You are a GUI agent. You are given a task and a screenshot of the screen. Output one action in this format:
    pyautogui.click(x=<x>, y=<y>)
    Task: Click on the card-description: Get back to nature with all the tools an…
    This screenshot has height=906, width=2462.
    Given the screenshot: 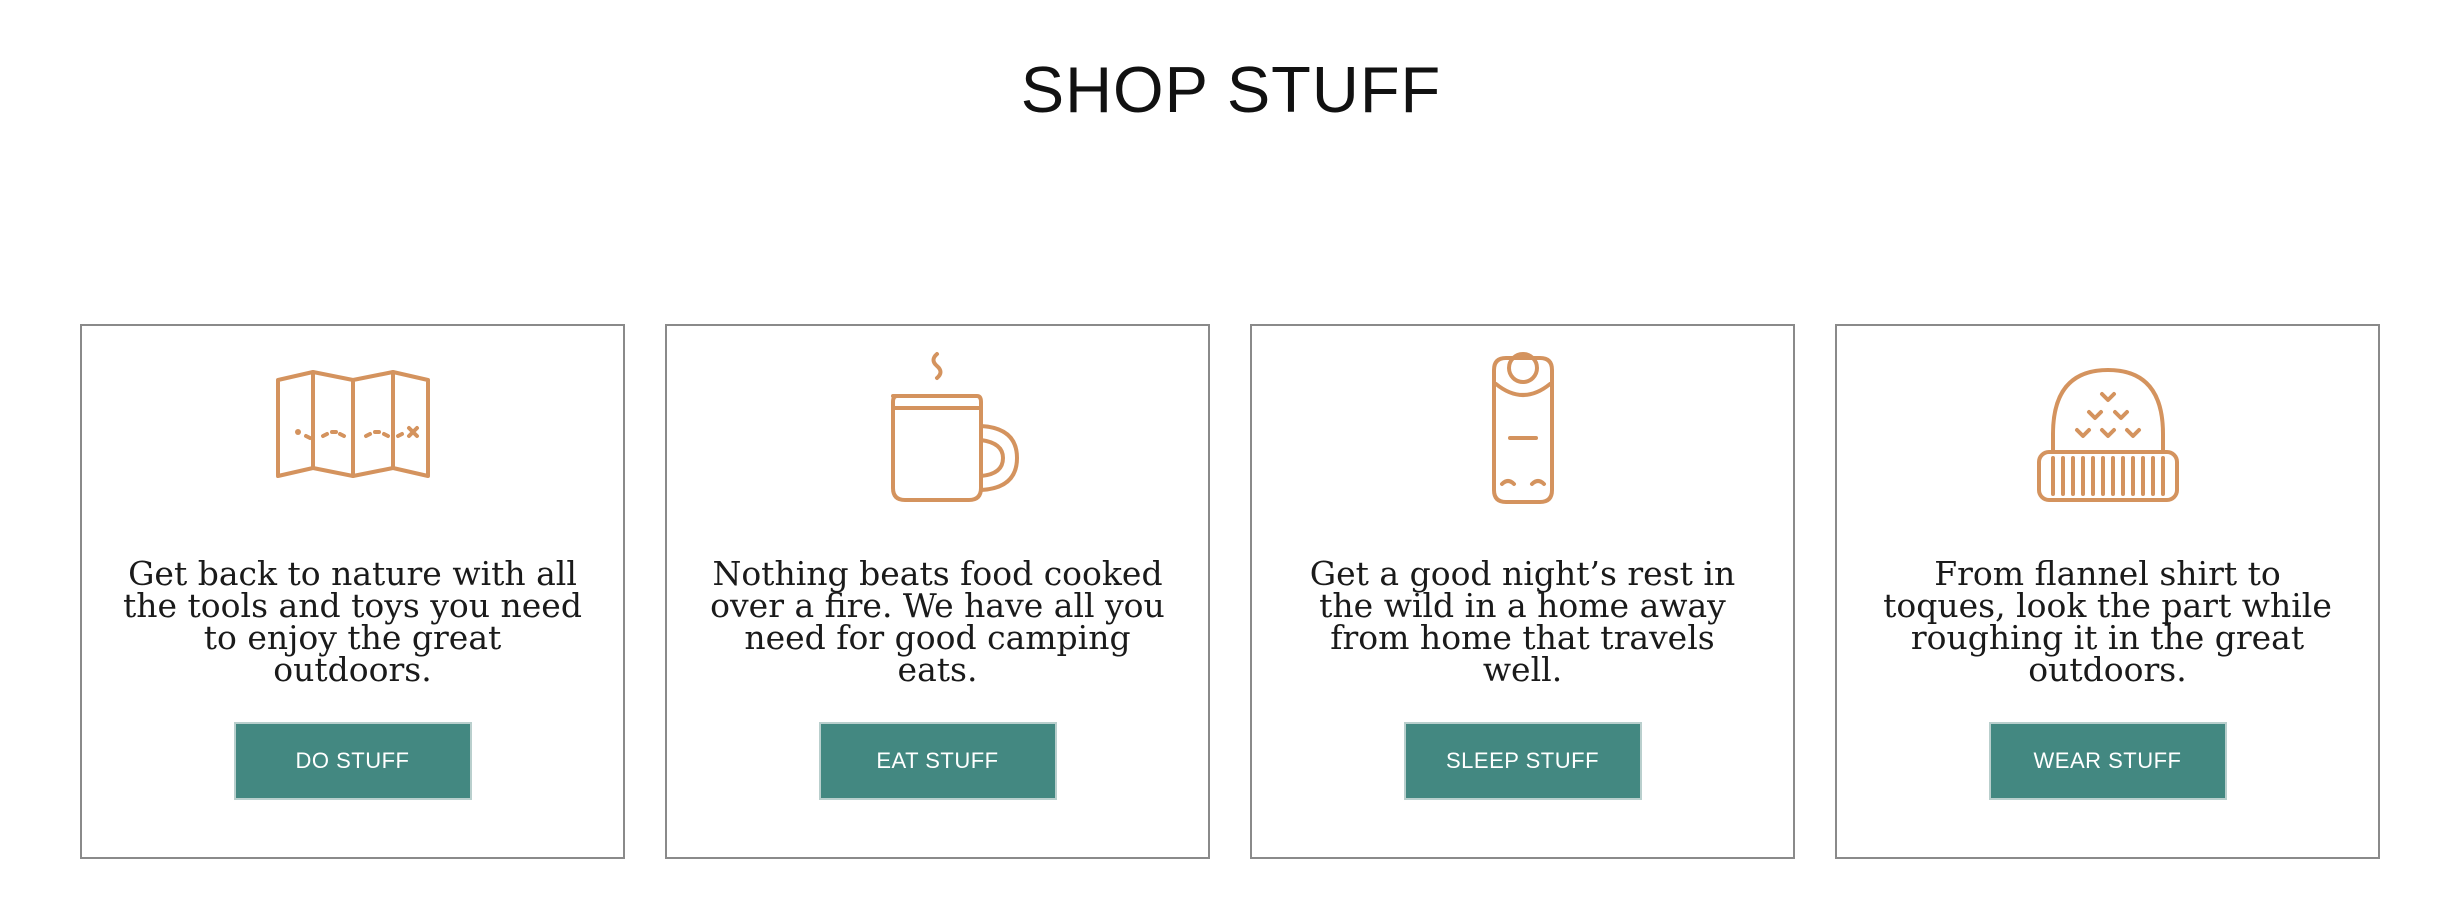 What is the action you would take?
    pyautogui.click(x=352, y=621)
    